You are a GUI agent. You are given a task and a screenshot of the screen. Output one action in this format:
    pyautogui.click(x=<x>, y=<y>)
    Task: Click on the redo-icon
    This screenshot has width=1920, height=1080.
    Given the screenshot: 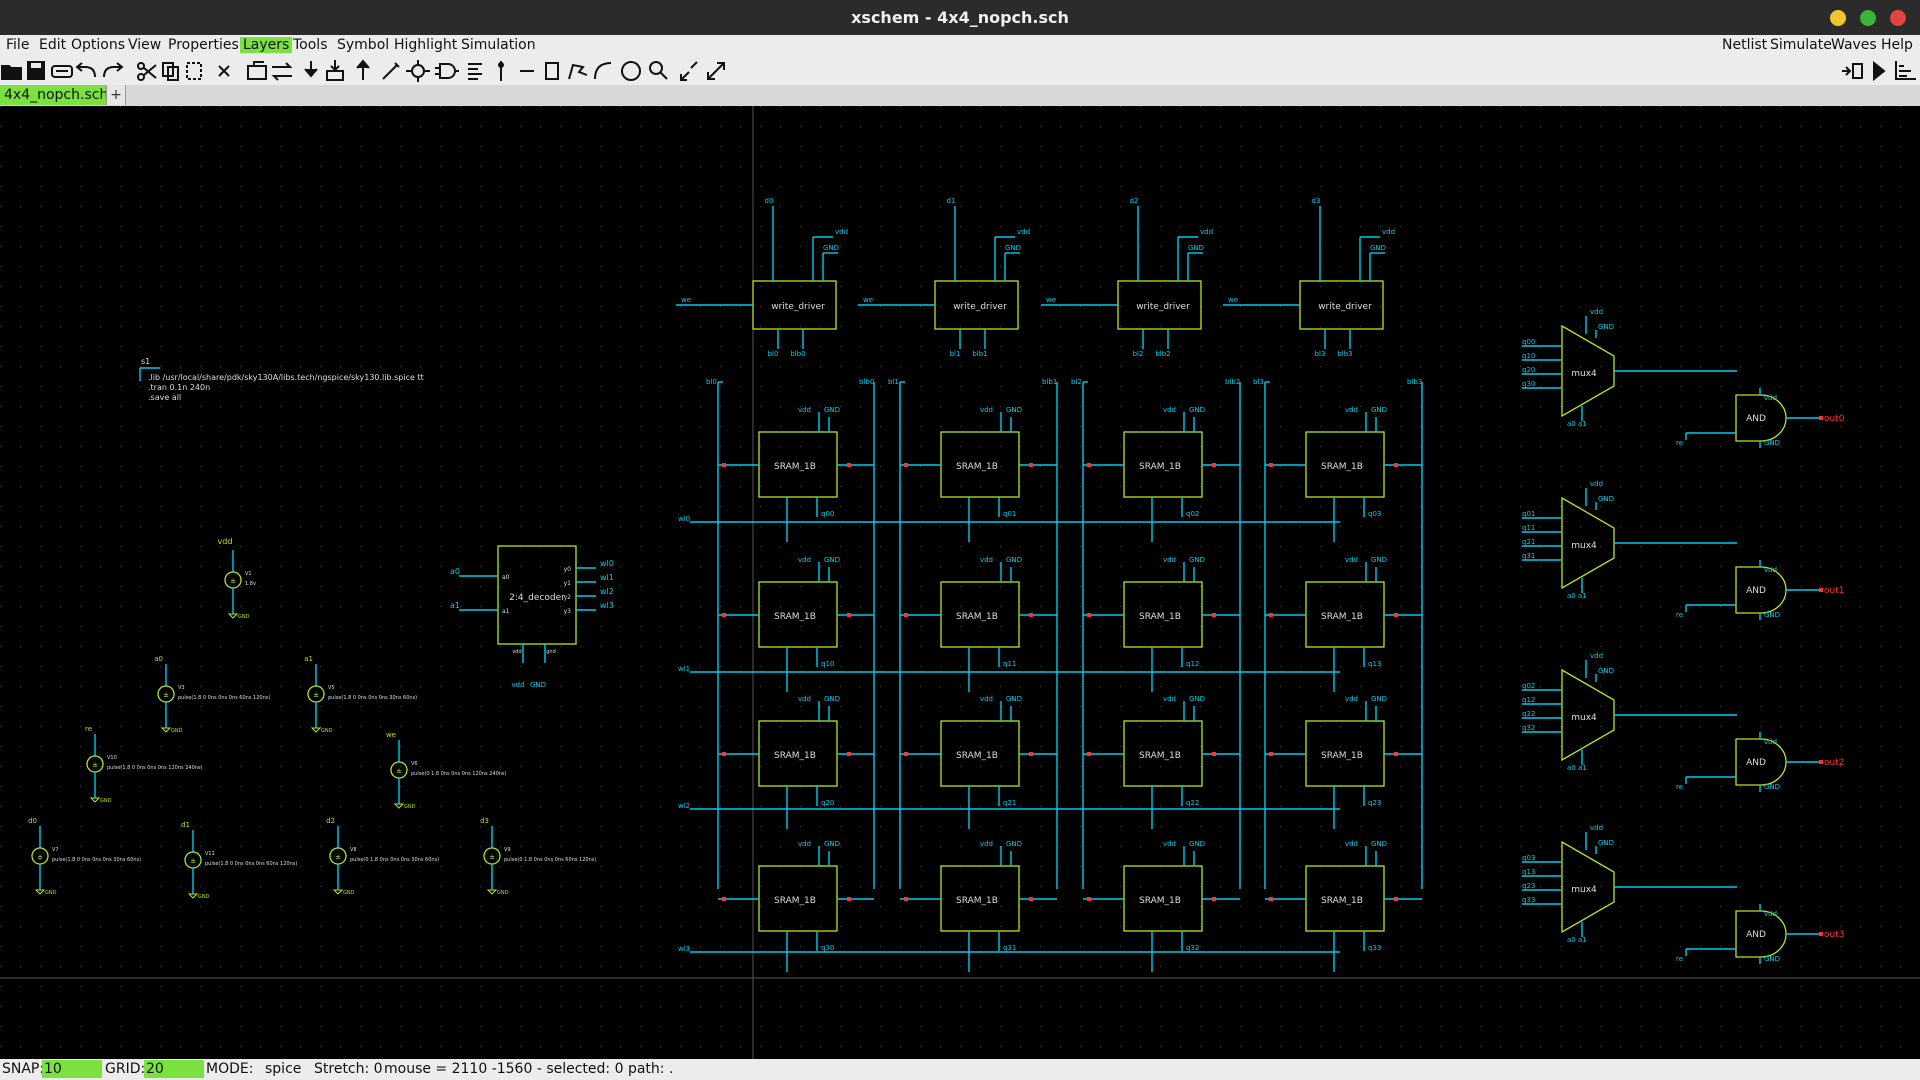 What is the action you would take?
    pyautogui.click(x=113, y=70)
    